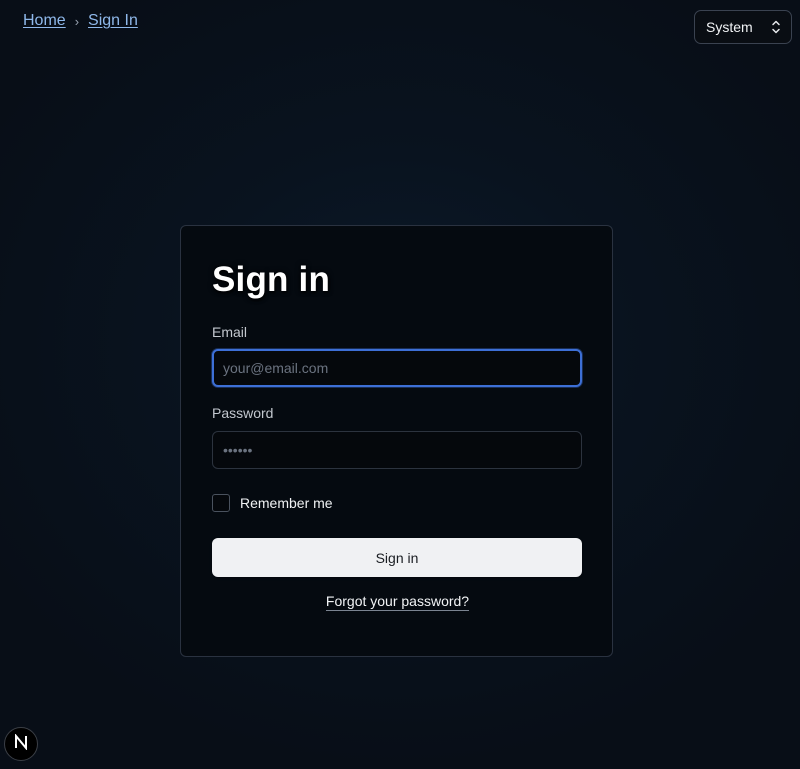 The width and height of the screenshot is (800, 769). What do you see at coordinates (44, 21) in the screenshot?
I see `breadcrumb-home-link: Home` at bounding box center [44, 21].